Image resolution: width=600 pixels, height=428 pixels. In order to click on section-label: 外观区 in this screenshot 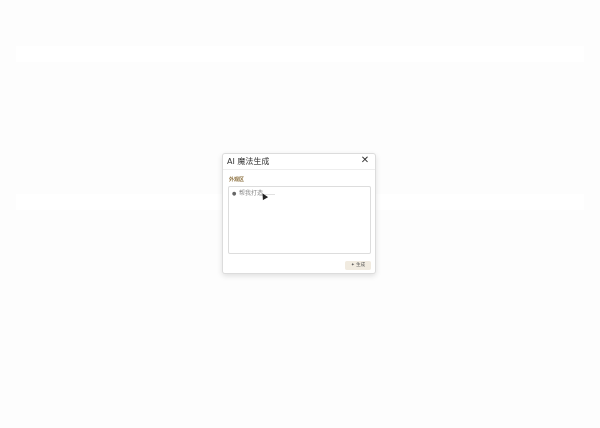, I will do `click(237, 180)`.